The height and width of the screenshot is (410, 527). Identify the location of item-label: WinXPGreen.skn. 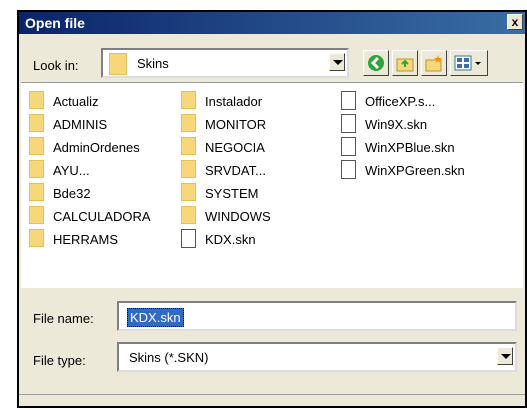
(415, 170).